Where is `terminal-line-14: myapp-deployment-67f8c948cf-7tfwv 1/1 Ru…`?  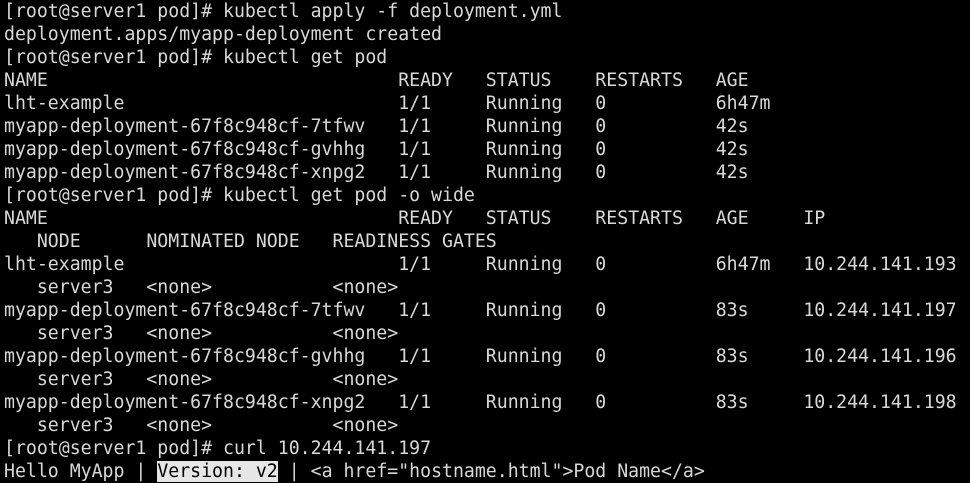 terminal-line-14: myapp-deployment-67f8c948cf-7tfwv 1/1 Ru… is located at coordinates (480, 310).